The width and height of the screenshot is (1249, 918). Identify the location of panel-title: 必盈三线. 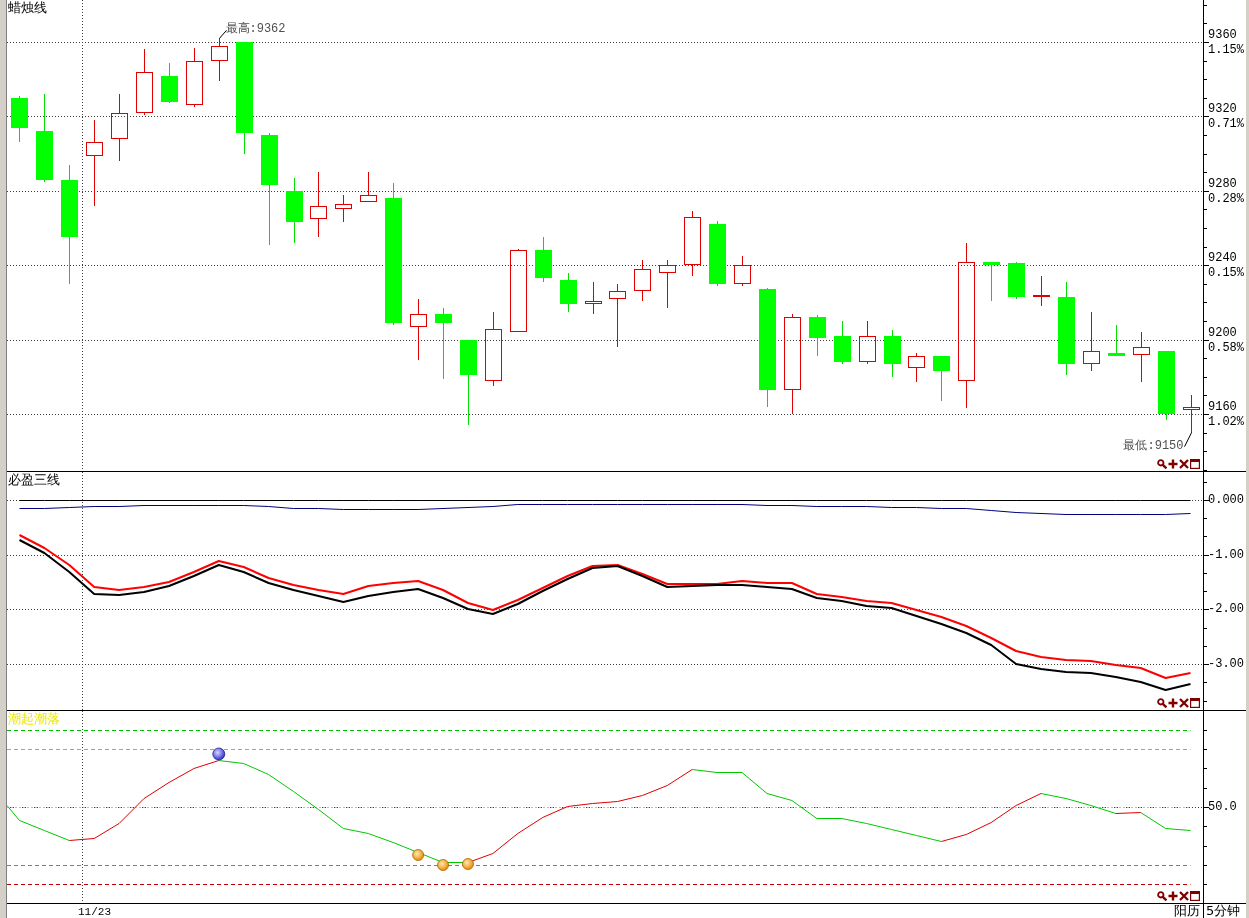
(34, 479).